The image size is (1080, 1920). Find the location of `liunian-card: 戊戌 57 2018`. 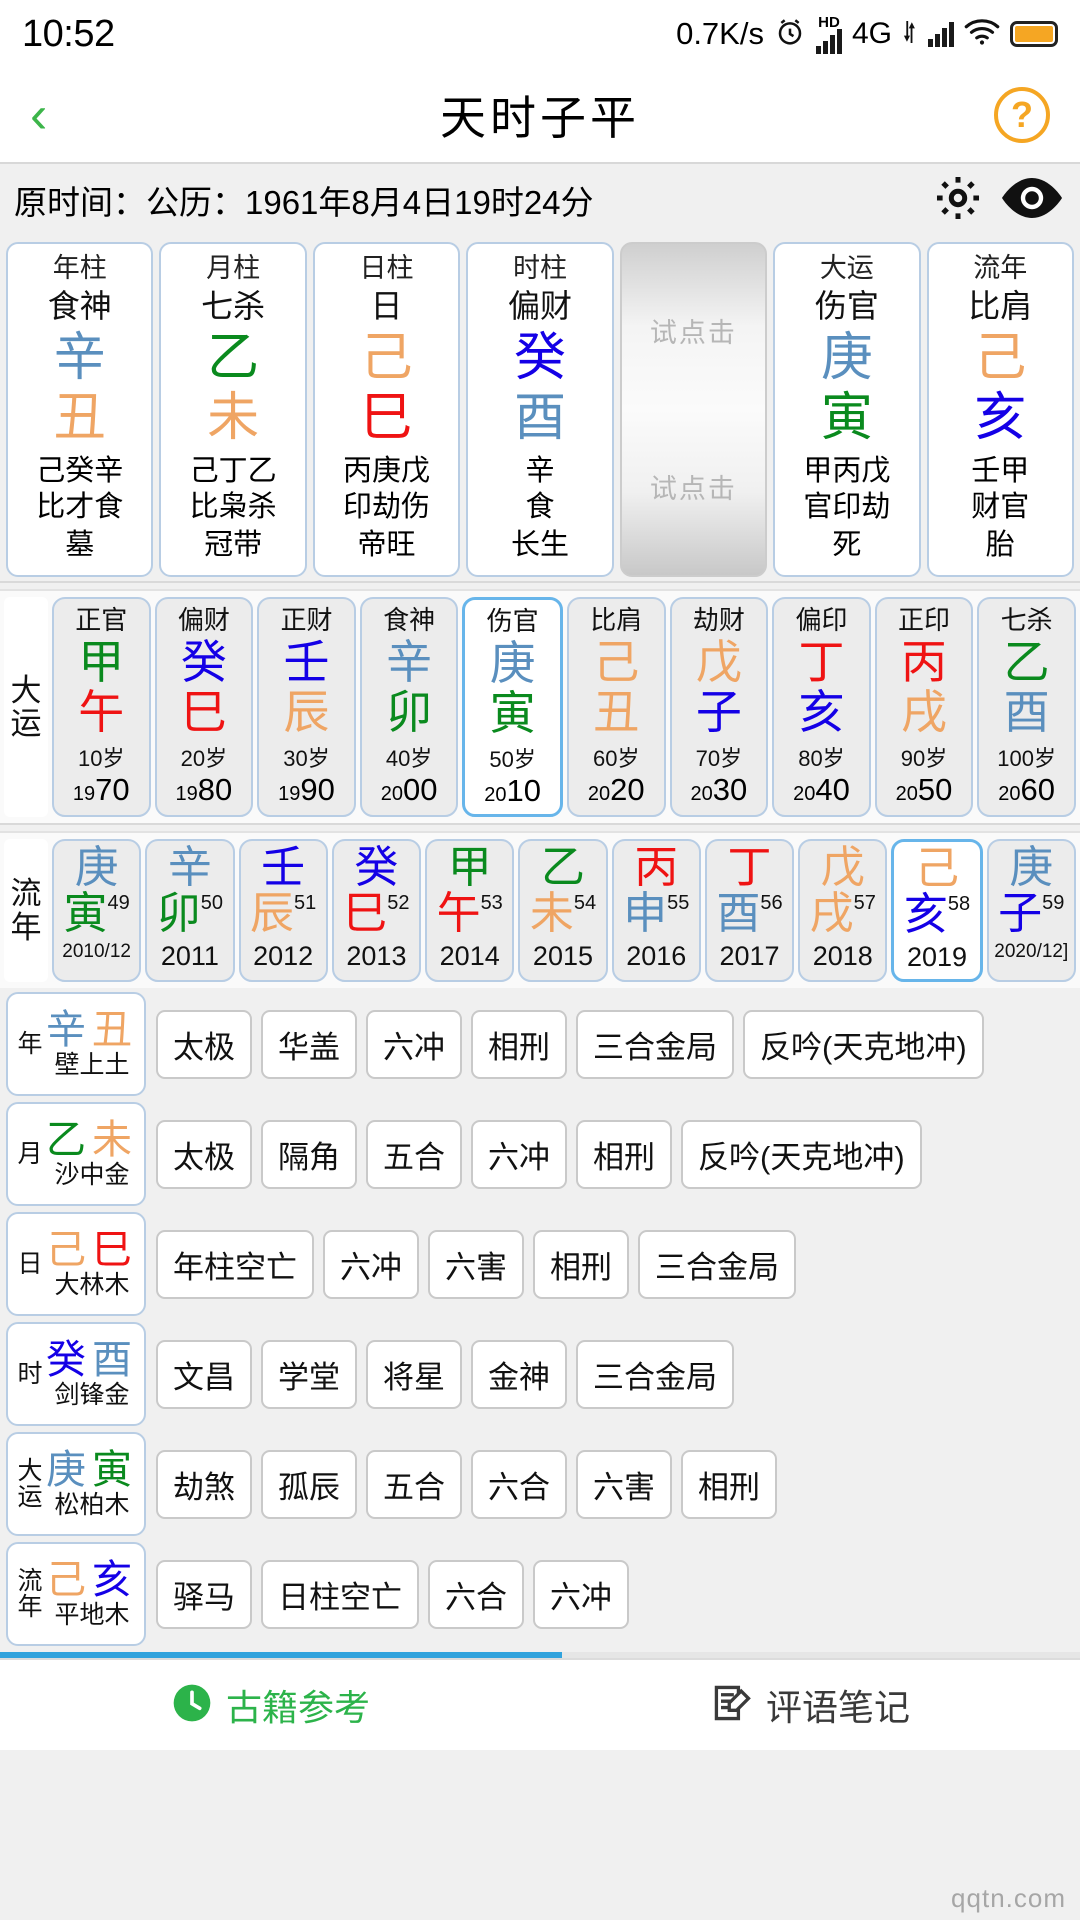

liunian-card: 戊戌 57 2018 is located at coordinates (843, 910).